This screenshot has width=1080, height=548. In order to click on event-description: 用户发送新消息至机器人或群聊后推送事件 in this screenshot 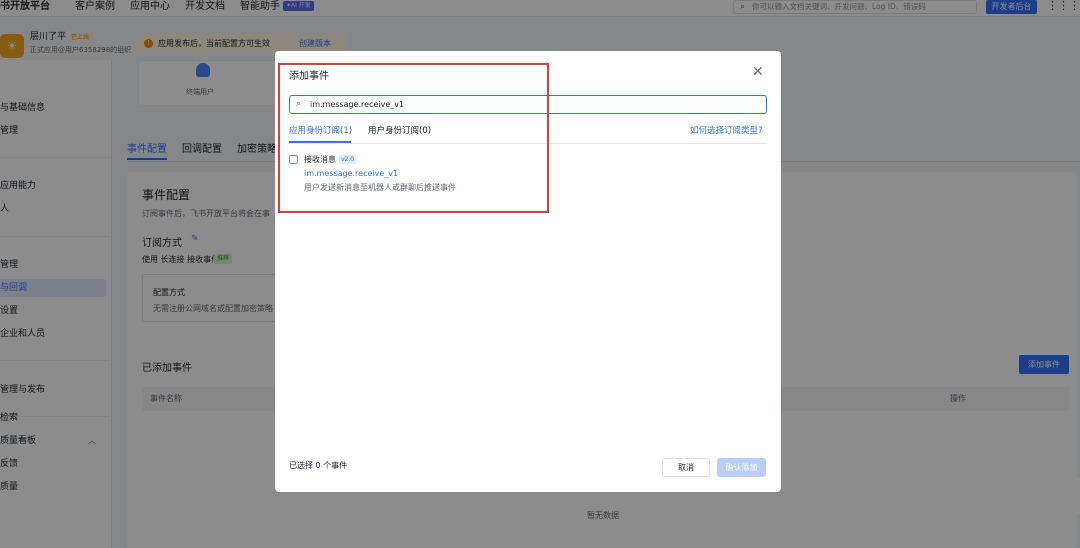, I will do `click(380, 187)`.